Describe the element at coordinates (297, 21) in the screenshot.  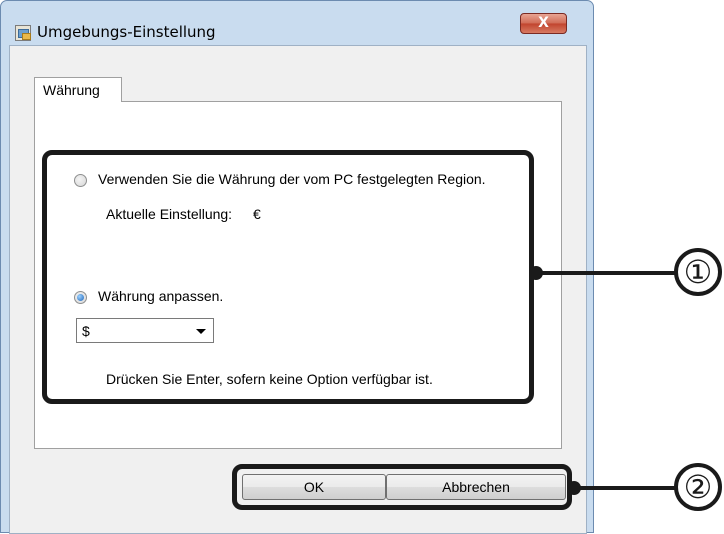
I see `title-bar: Umgebungs-Einstellung X` at that location.